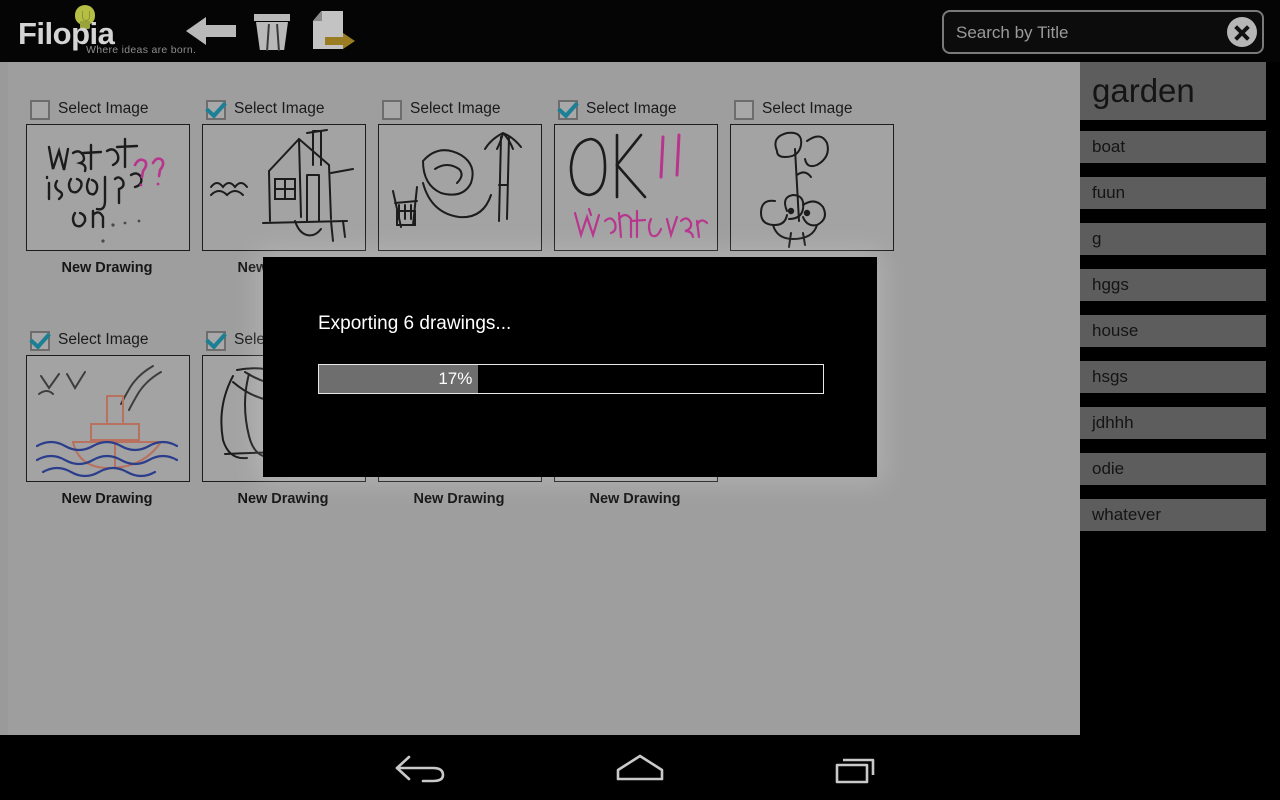 This screenshot has height=800, width=1280. I want to click on top-toolbar: Filopia Where ideas are born., so click(640, 31).